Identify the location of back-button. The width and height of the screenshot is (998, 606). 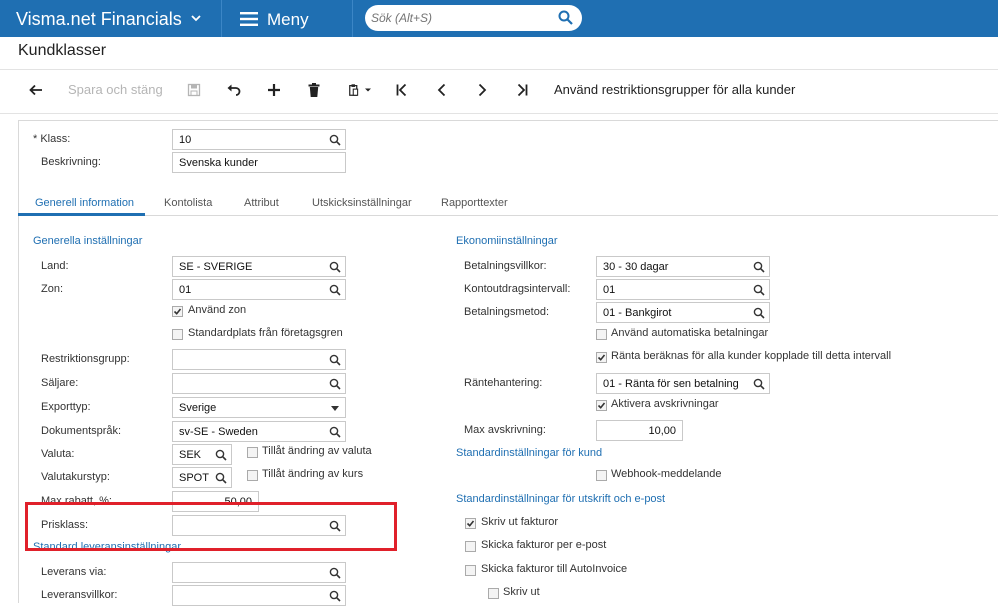
(36, 90).